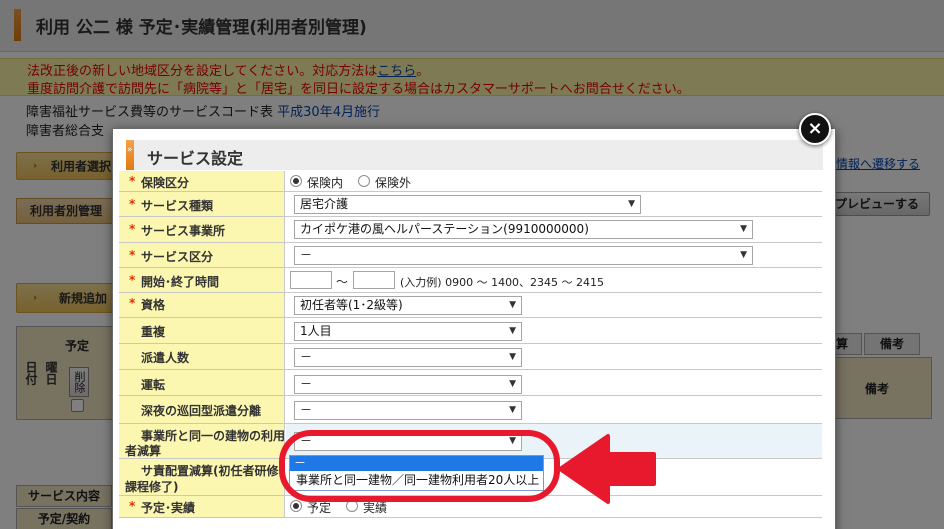 The image size is (944, 529). I want to click on provider-select: カイポケ港の風ヘルパーステーション(9910000000) ▼, so click(523, 229).